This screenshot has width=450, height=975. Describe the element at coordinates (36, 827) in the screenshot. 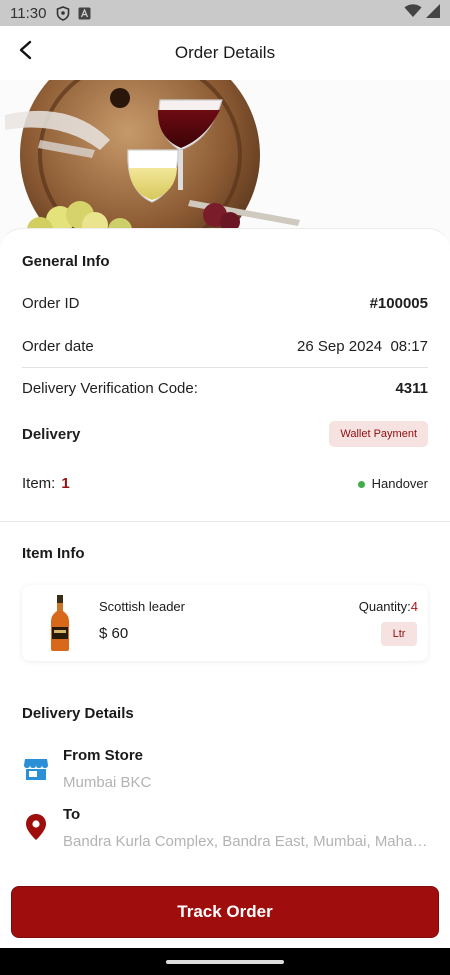

I see `location-pin-icon` at that location.